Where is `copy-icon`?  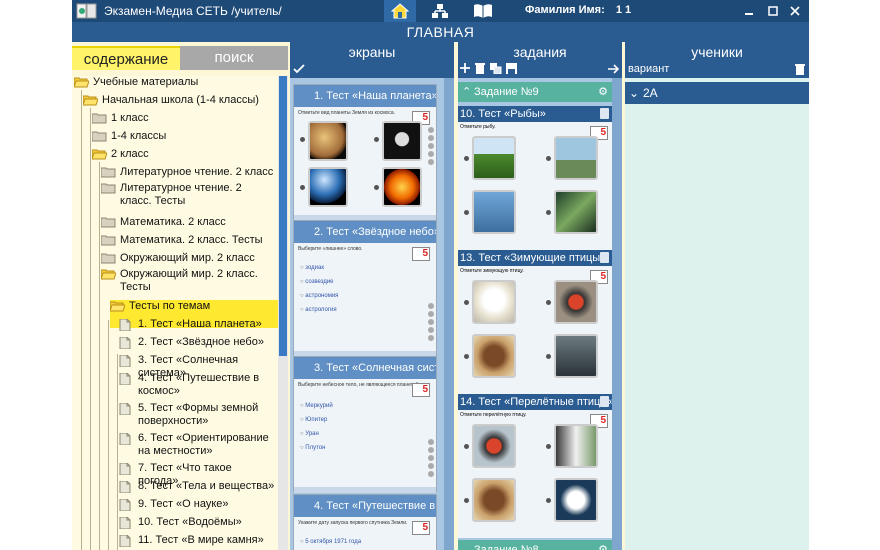 copy-icon is located at coordinates (496, 68).